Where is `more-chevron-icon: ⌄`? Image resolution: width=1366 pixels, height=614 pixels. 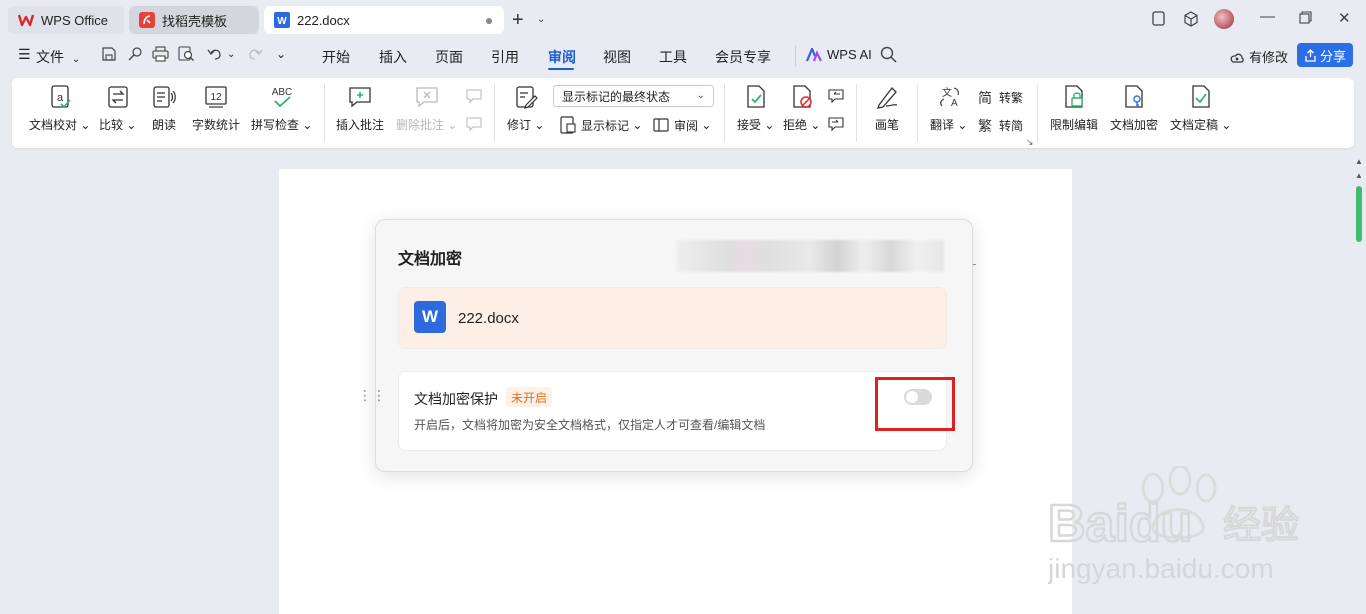 more-chevron-icon: ⌄ is located at coordinates (281, 54).